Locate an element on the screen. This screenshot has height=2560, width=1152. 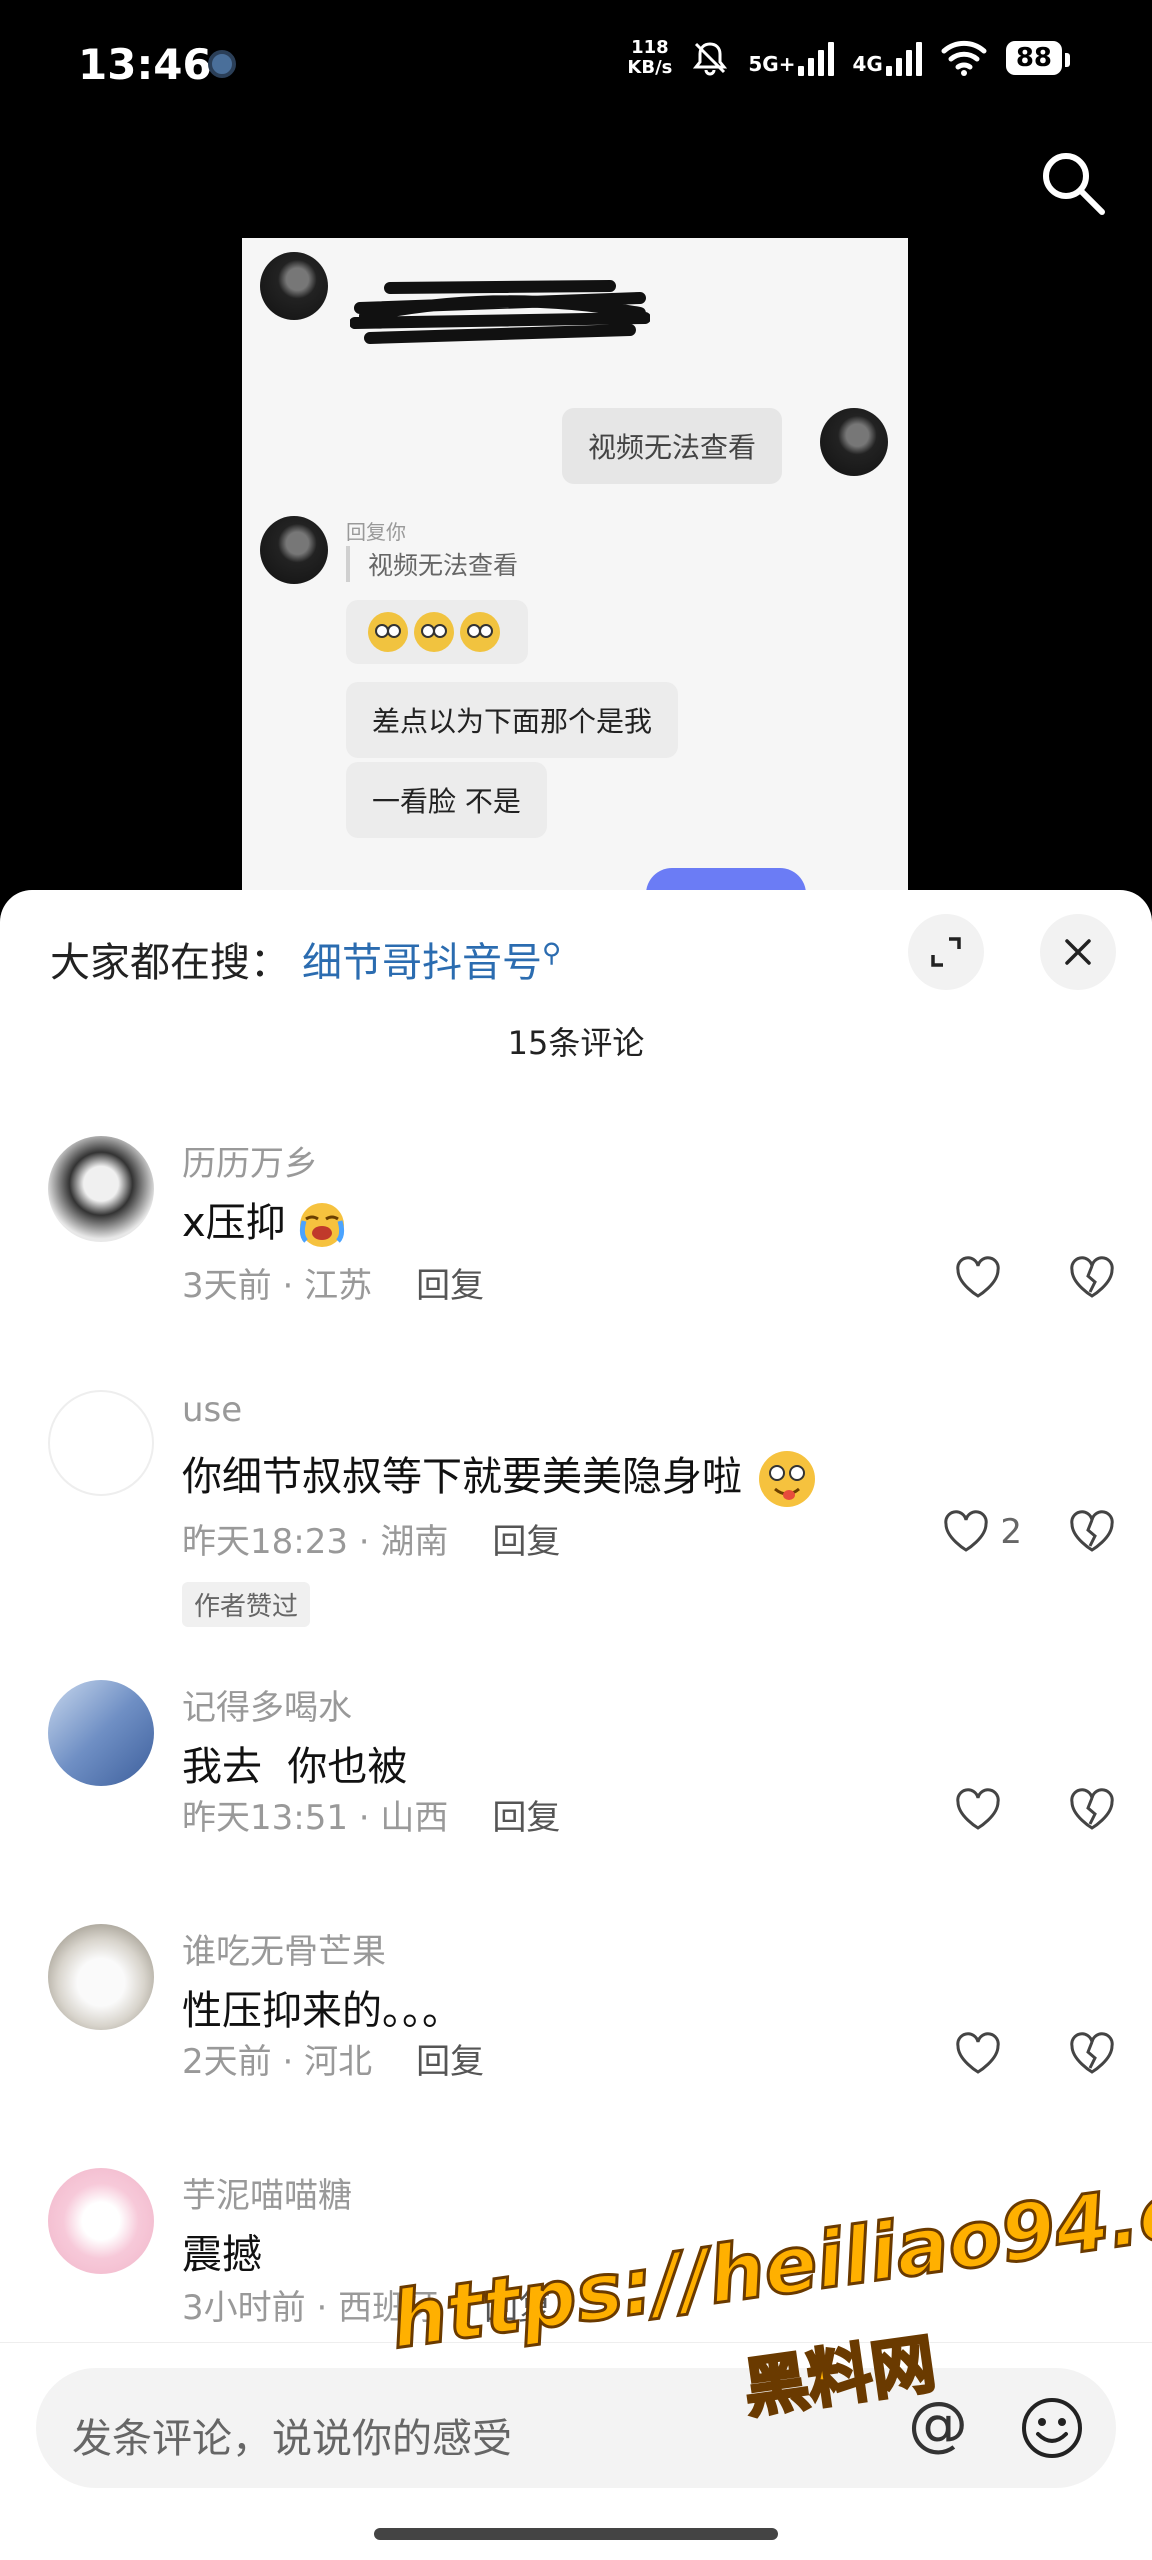
close-icon is located at coordinates (1078, 952).